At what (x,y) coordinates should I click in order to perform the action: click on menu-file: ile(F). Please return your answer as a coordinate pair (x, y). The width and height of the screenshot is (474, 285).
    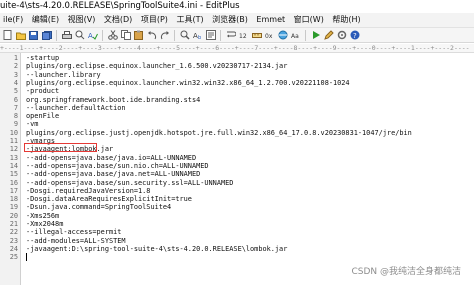
    Looking at the image, I should click on (13, 20).